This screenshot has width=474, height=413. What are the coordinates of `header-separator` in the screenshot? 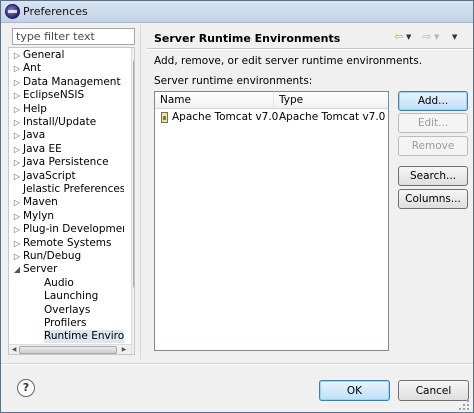 It's located at (310, 49).